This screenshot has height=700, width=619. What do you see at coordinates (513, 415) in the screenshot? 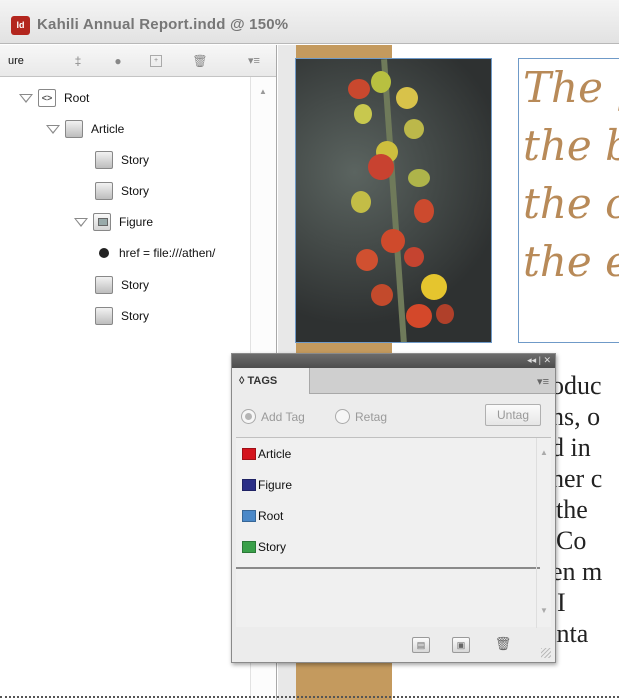
I see `untag-button: Untag` at bounding box center [513, 415].